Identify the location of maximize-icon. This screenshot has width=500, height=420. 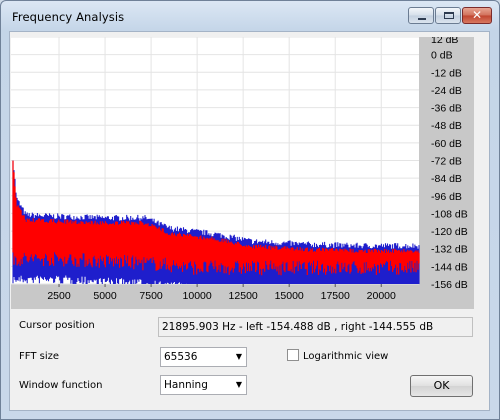
(449, 15).